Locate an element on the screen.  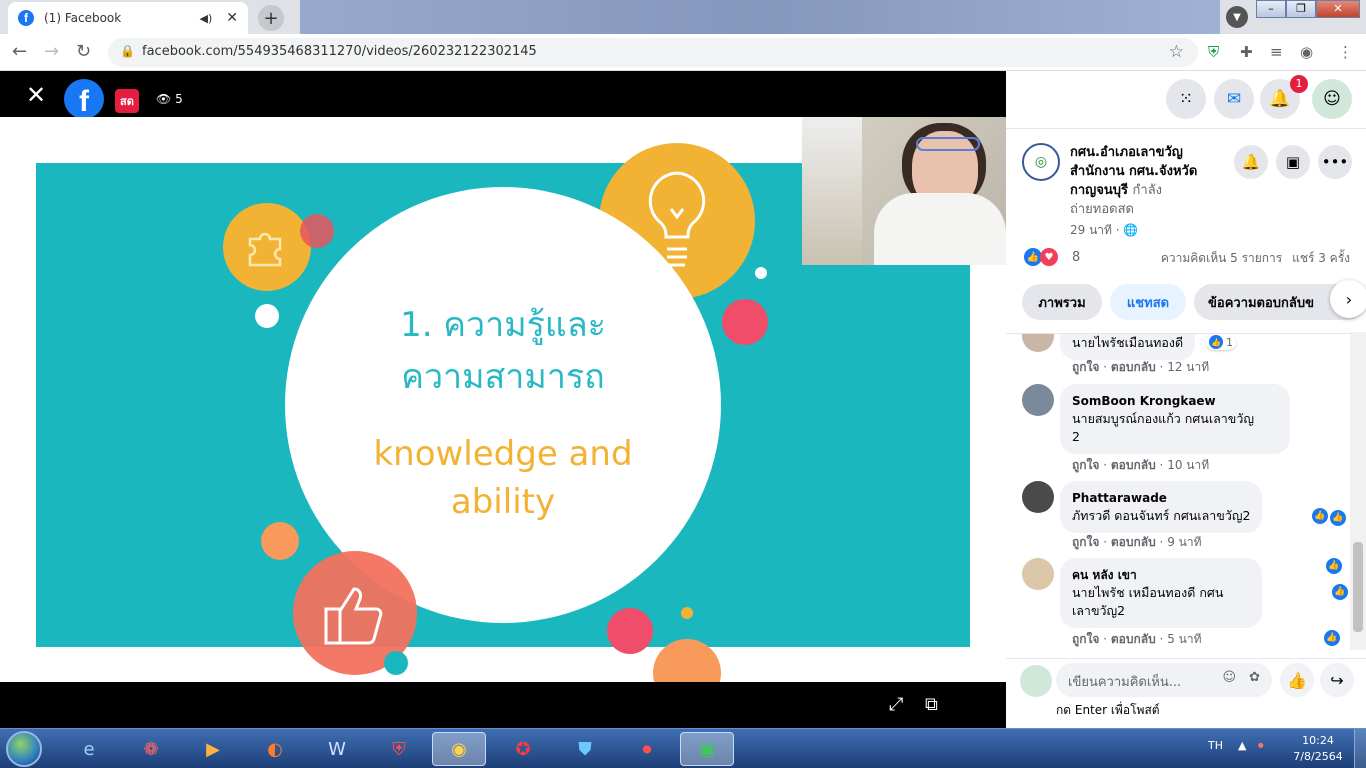
love-reaction-icon: ♥ is located at coordinates (1049, 257).